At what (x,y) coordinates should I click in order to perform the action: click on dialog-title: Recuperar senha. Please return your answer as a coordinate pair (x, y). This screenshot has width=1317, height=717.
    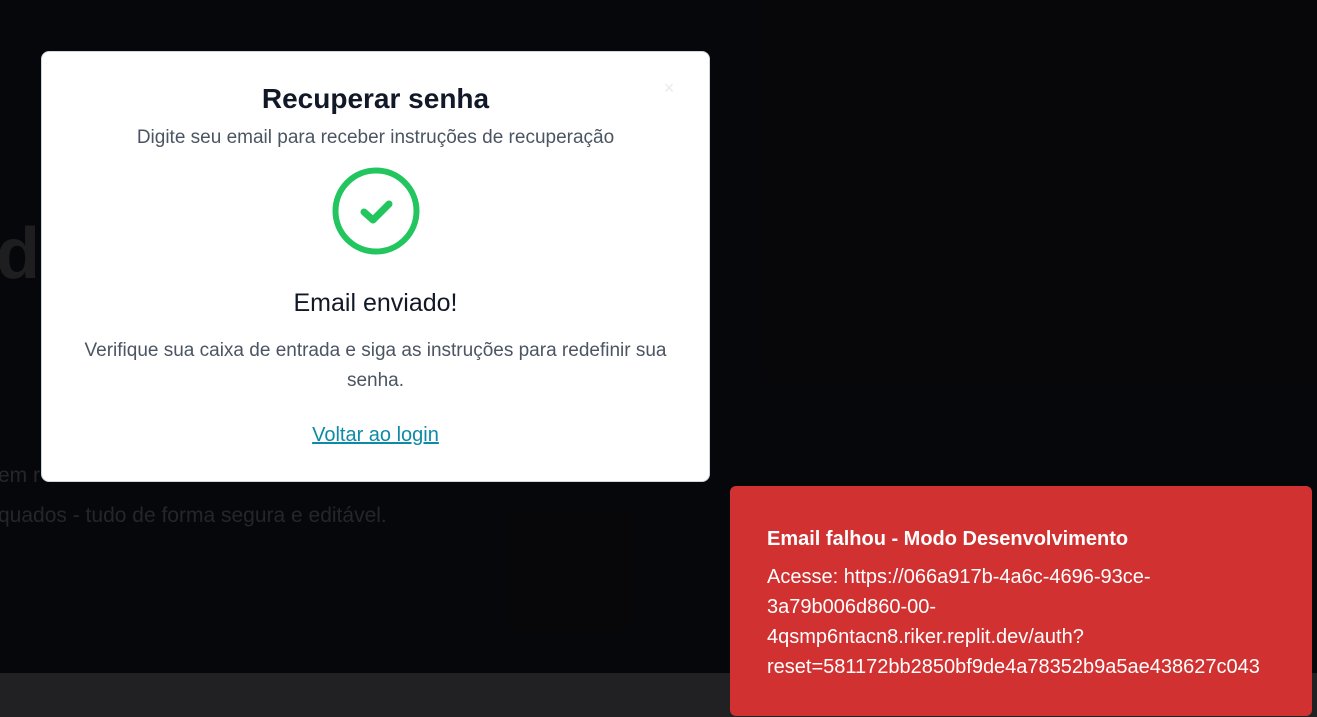
    Looking at the image, I should click on (375, 98).